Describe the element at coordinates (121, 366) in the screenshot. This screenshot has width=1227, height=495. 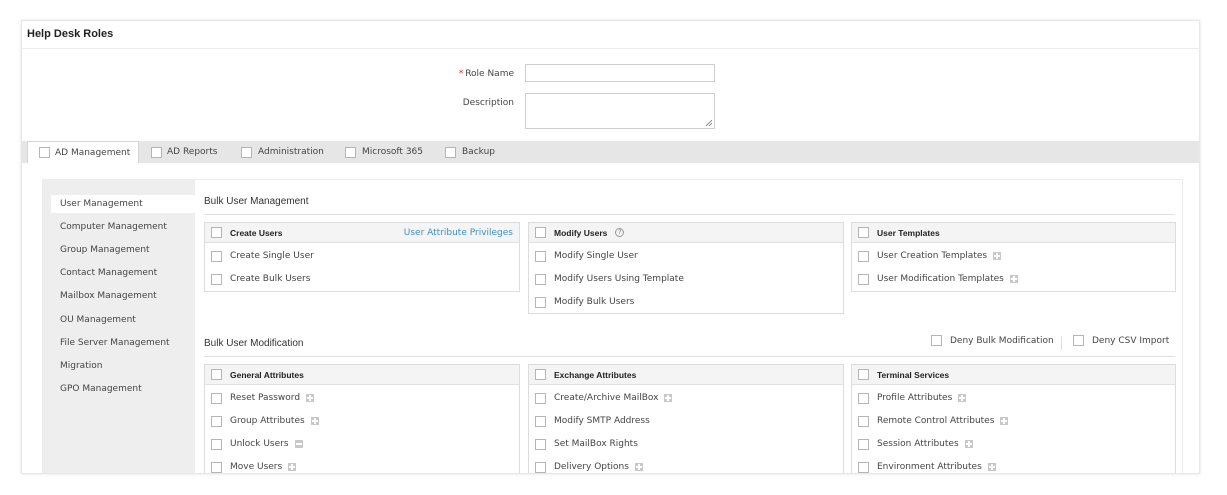
I see `sidebar-item-migration: Migration` at that location.